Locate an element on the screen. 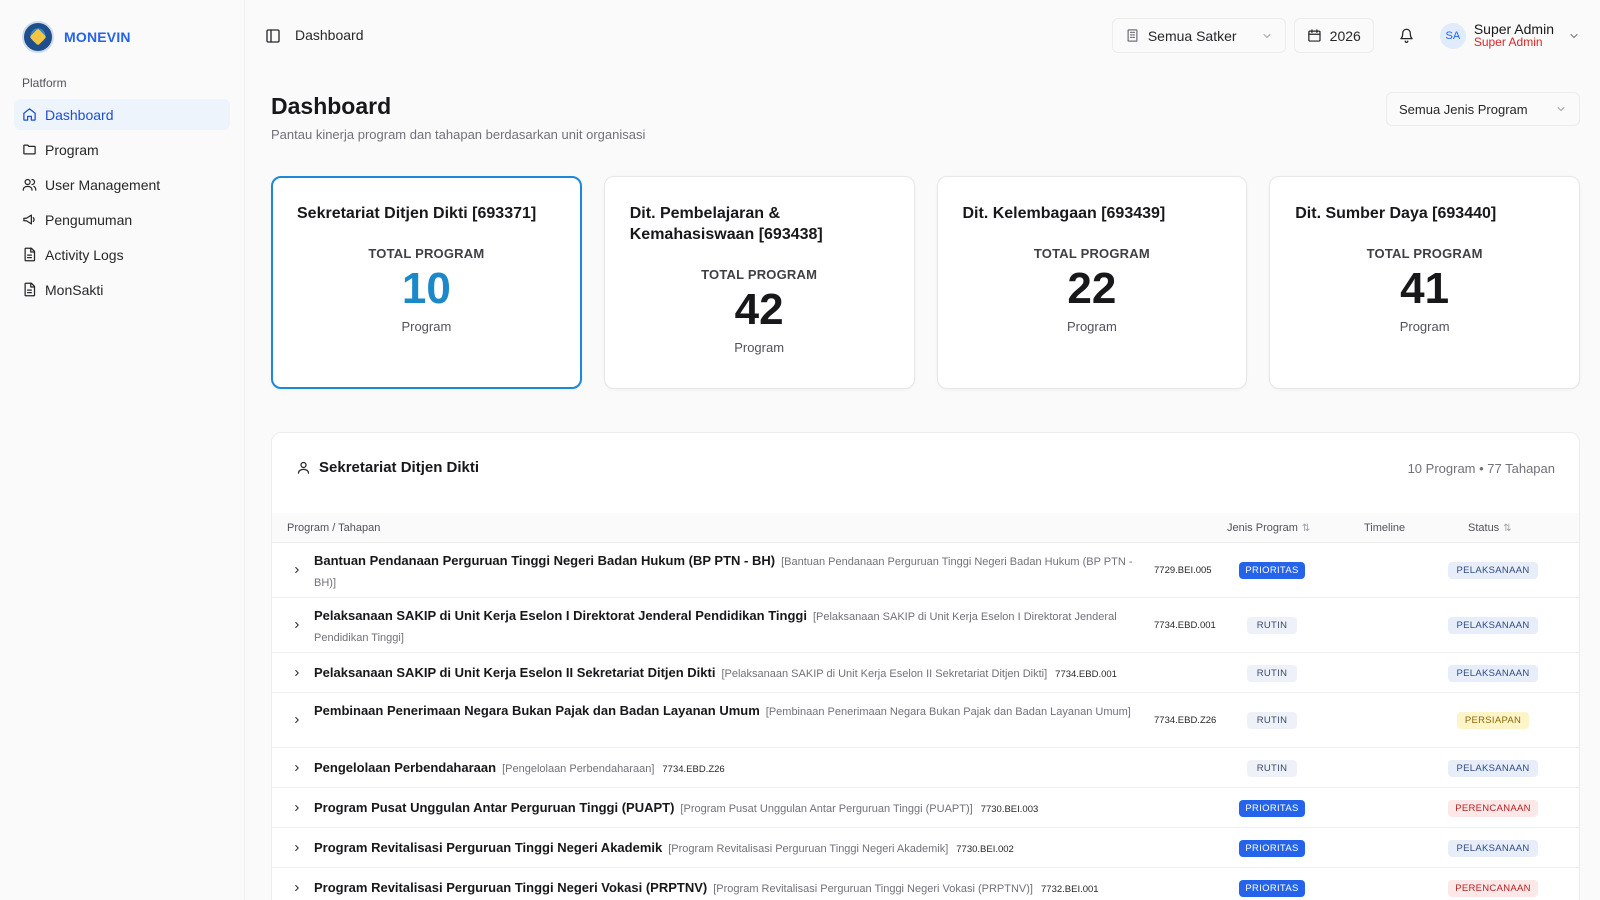 This screenshot has width=1600, height=900. col-jenis: Jenis Program ⇅ is located at coordinates (1268, 528).